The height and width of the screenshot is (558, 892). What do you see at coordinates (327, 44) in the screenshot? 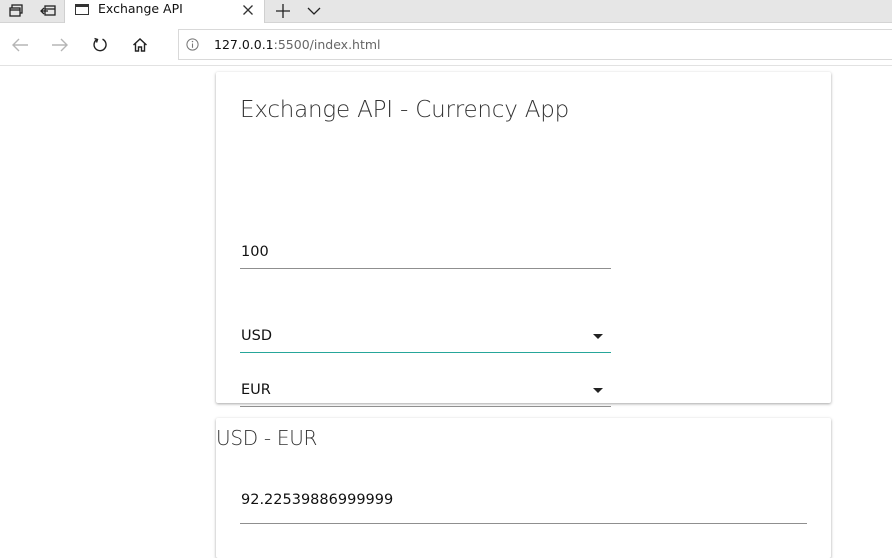
I see `url-path: :5500/index.html` at bounding box center [327, 44].